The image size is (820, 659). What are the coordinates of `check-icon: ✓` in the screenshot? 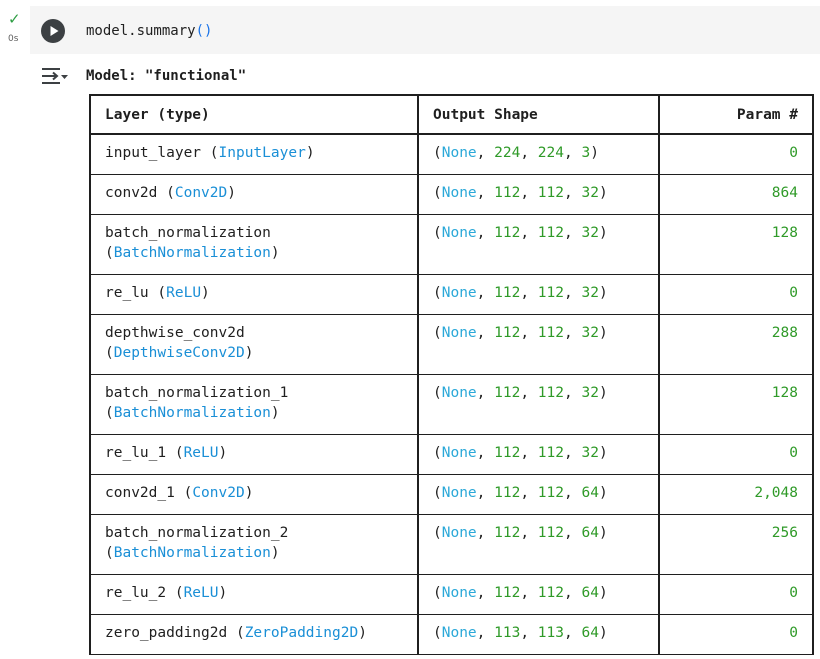 It's located at (14, 19).